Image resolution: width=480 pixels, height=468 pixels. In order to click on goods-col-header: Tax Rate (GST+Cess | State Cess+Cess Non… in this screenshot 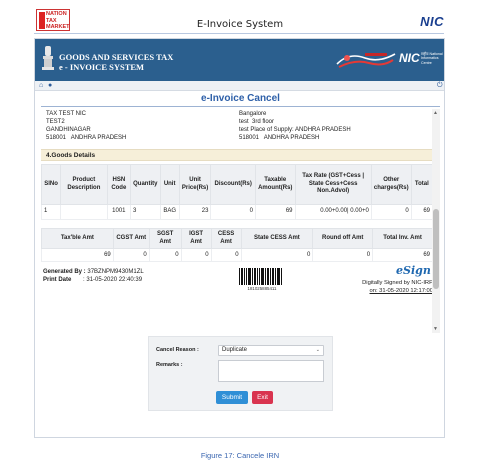, I will do `click(333, 184)`.